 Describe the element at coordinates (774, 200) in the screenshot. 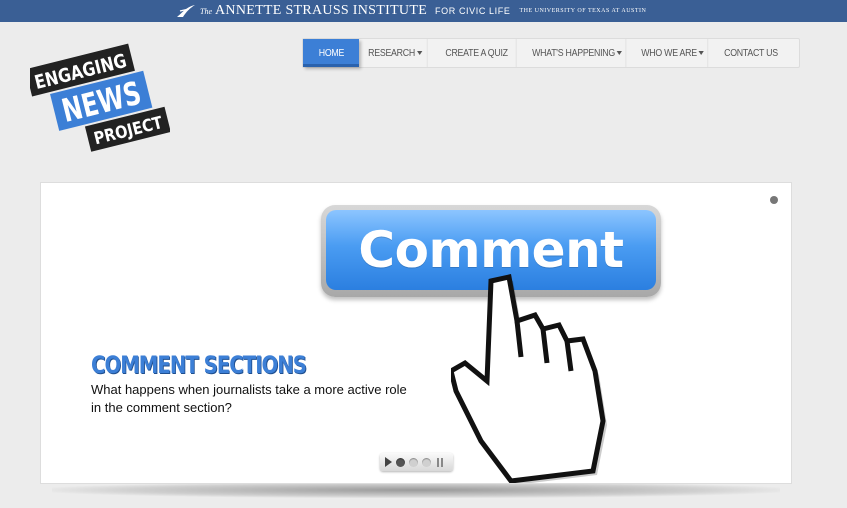

I see `slide-indicator-dot` at that location.